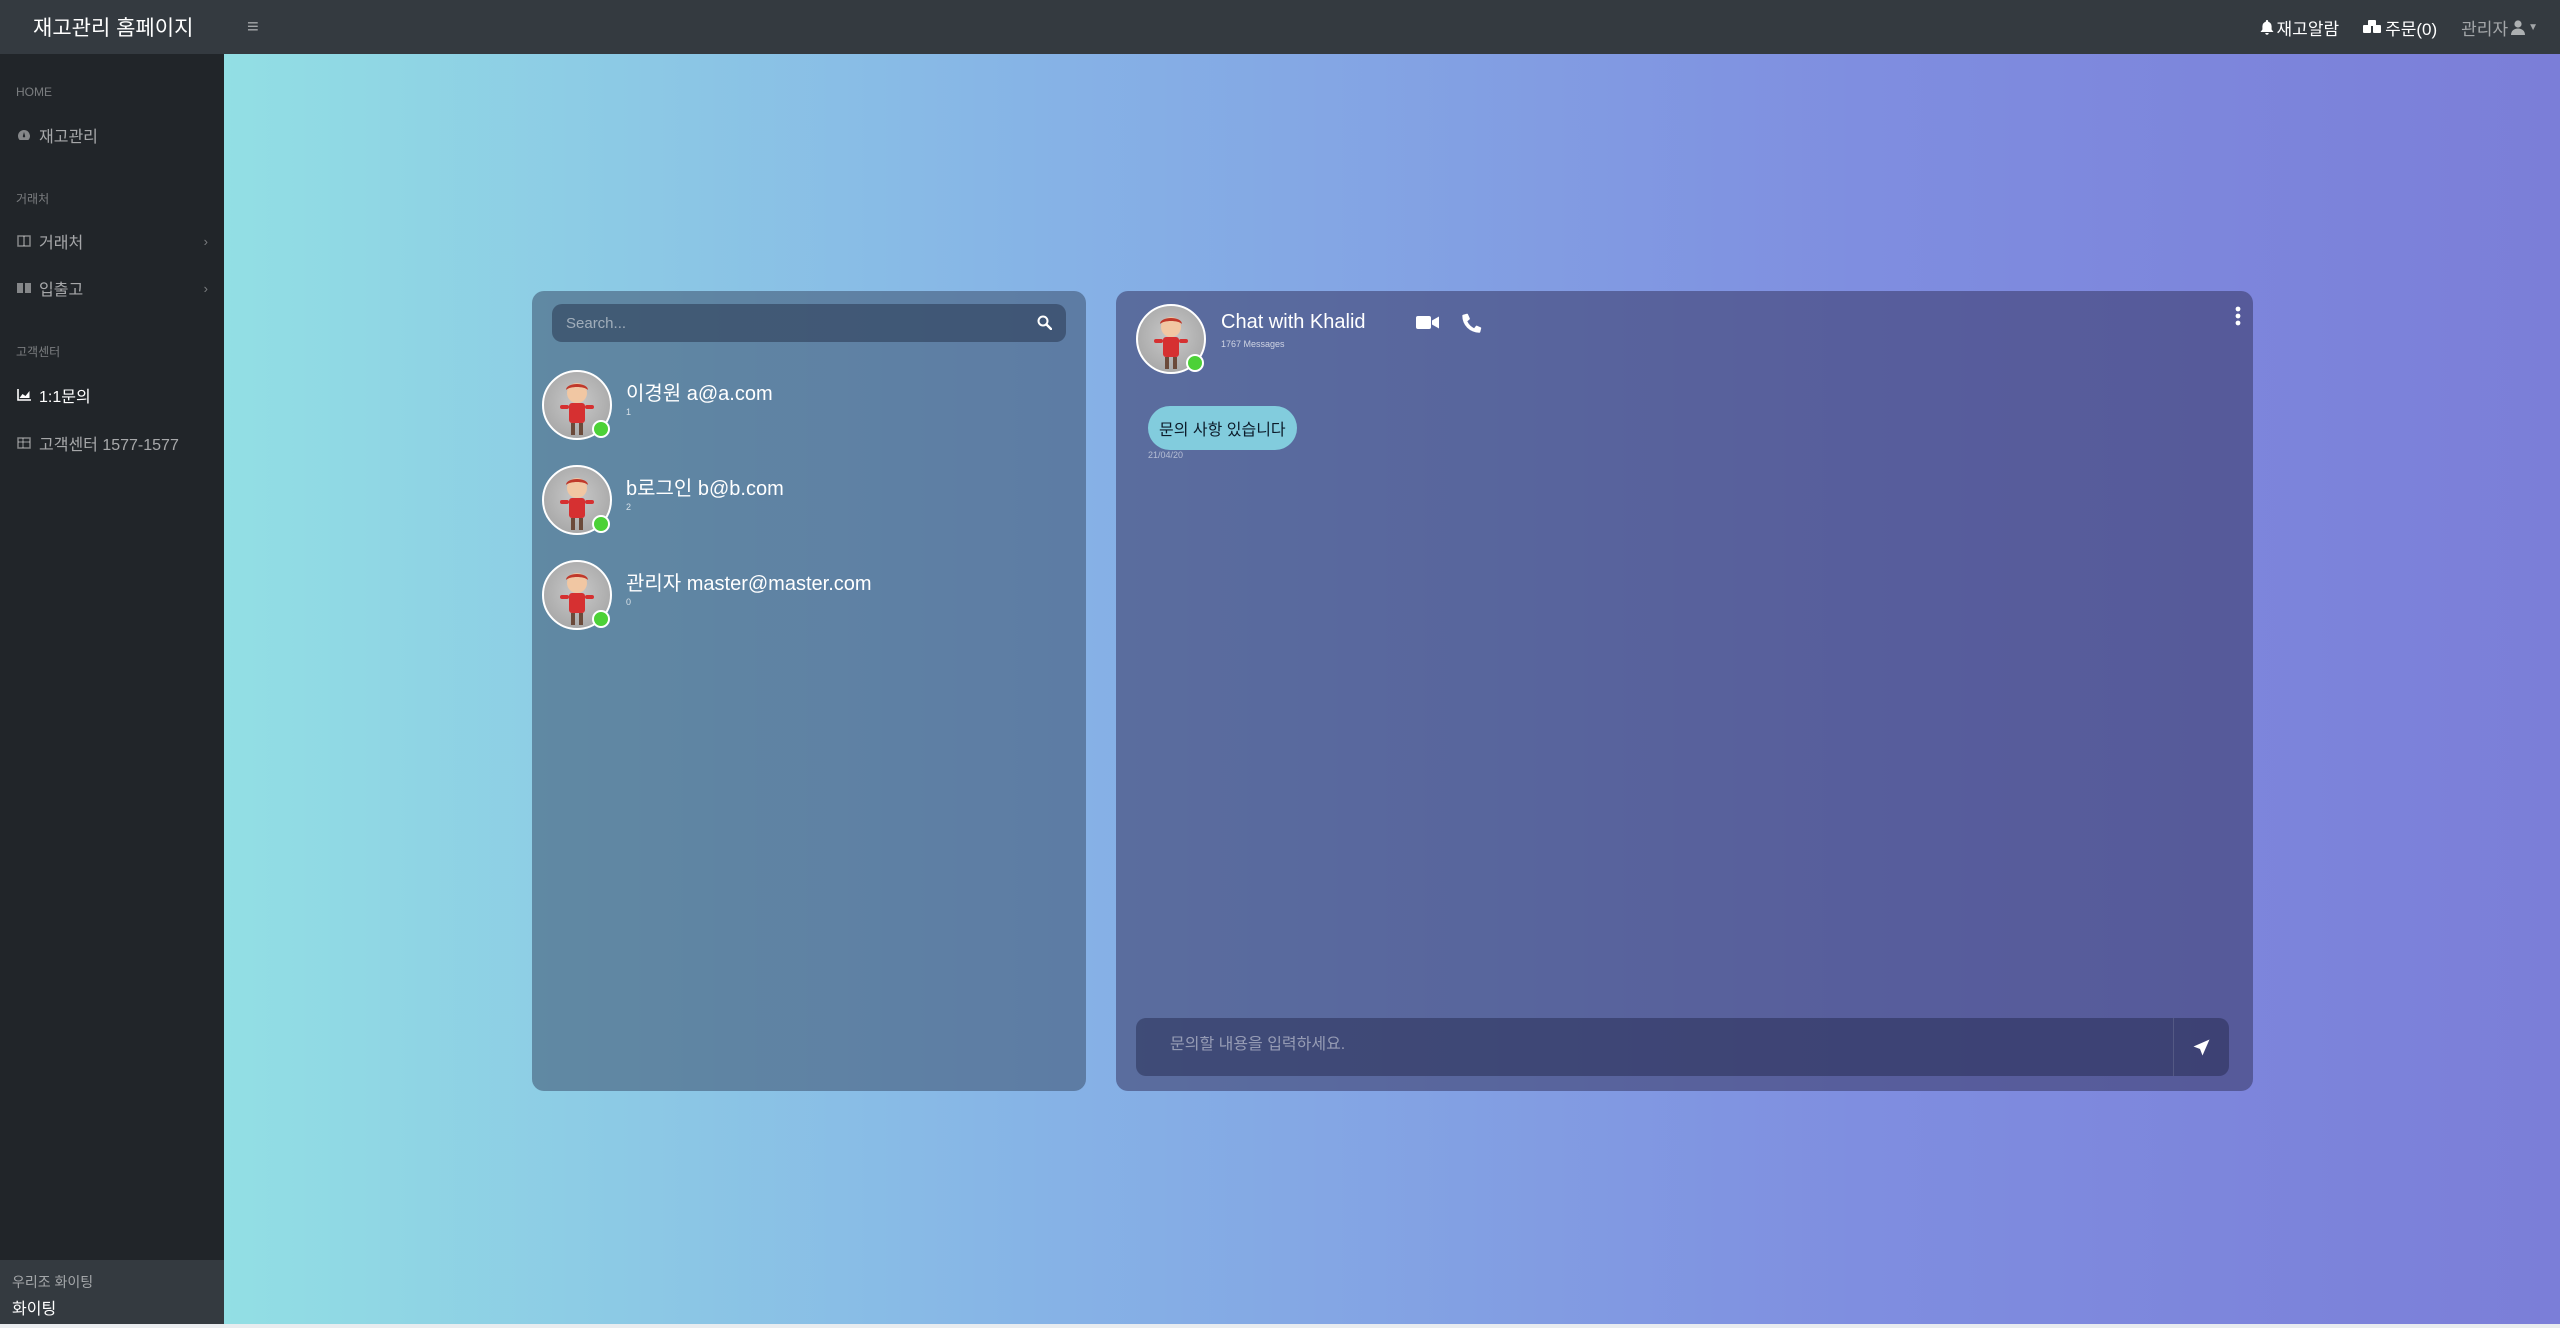  I want to click on sidebar-item-label: 1:1문의, so click(65, 397).